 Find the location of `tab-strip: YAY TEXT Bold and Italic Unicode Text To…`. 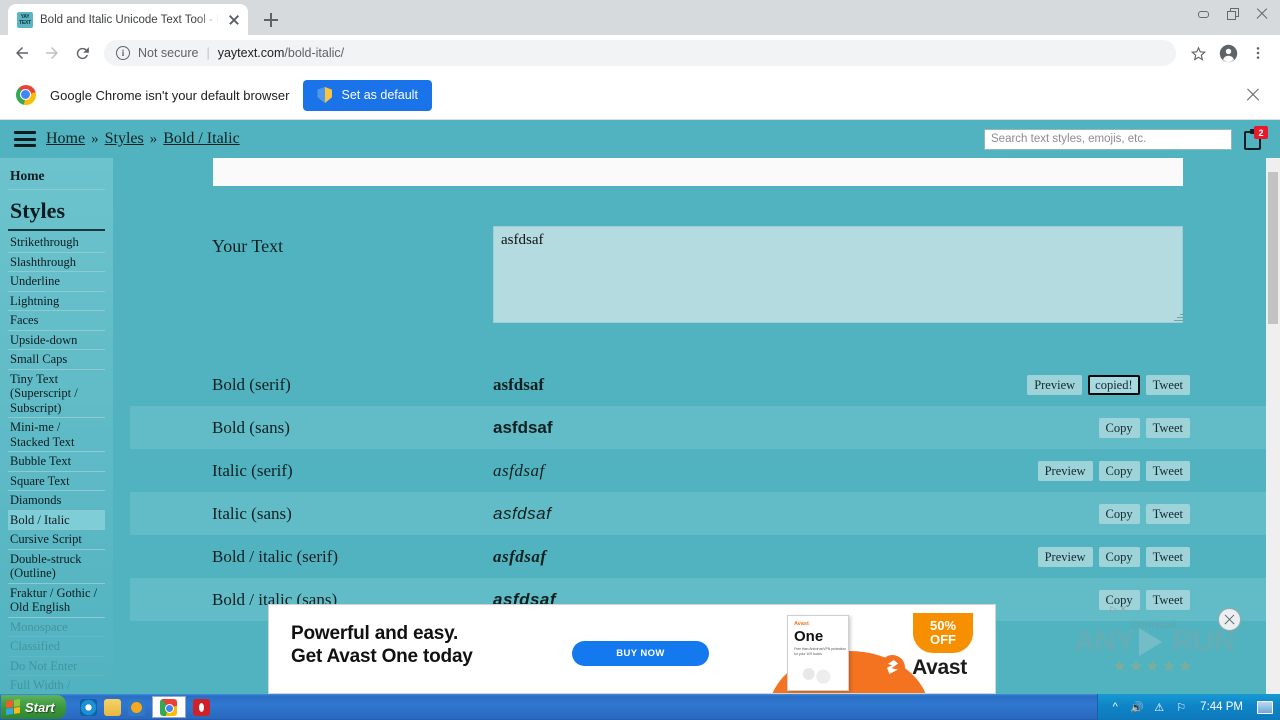

tab-strip: YAY TEXT Bold and Italic Unicode Text To… is located at coordinates (640, 17).